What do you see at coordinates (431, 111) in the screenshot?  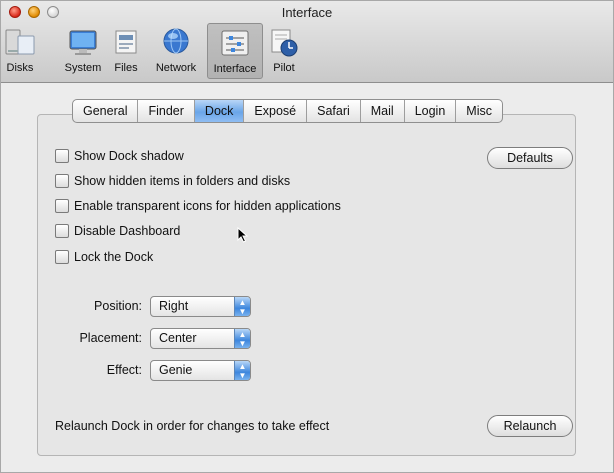 I see `tab-login: Login` at bounding box center [431, 111].